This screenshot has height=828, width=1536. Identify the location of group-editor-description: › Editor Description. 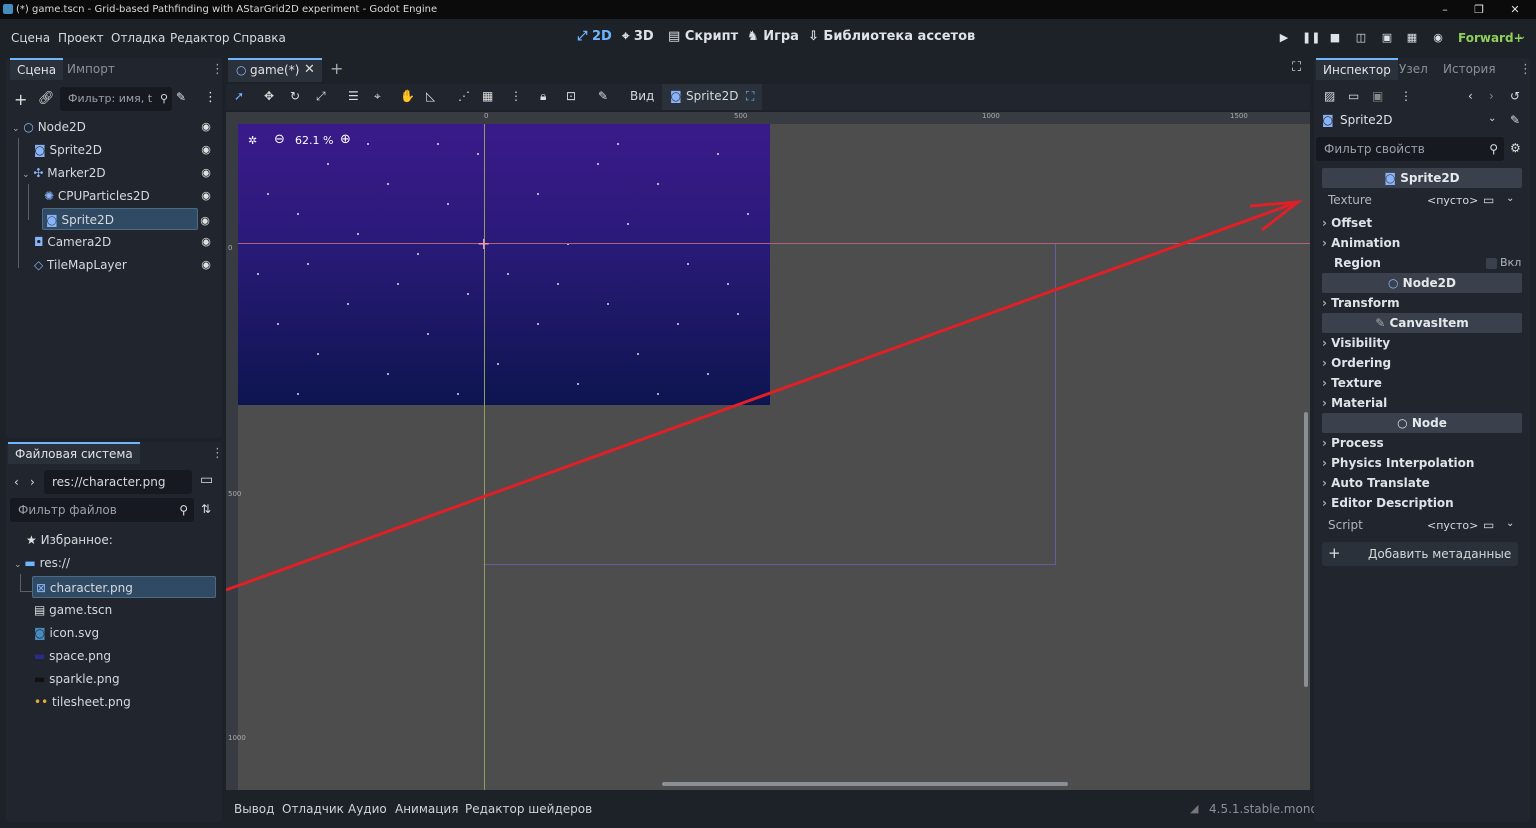
(1422, 503).